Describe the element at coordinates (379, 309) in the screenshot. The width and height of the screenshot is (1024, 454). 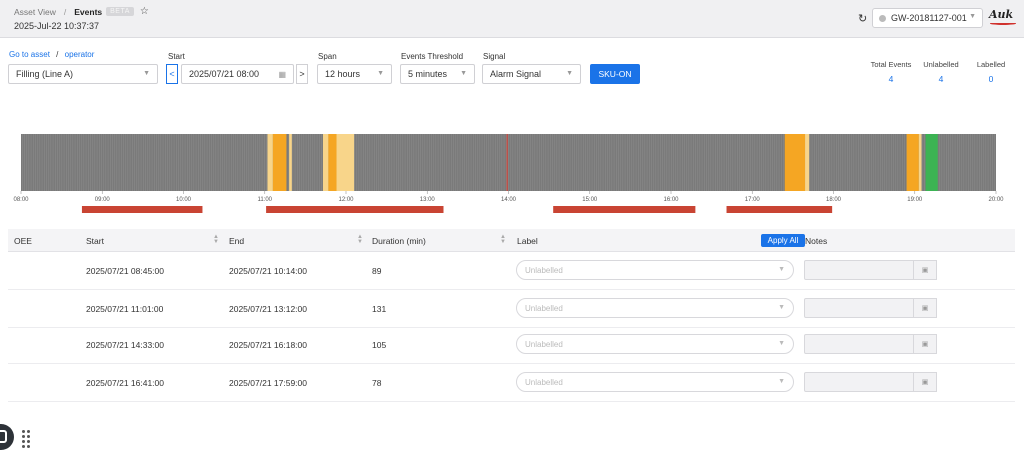
I see `row-duration: 131` at that location.